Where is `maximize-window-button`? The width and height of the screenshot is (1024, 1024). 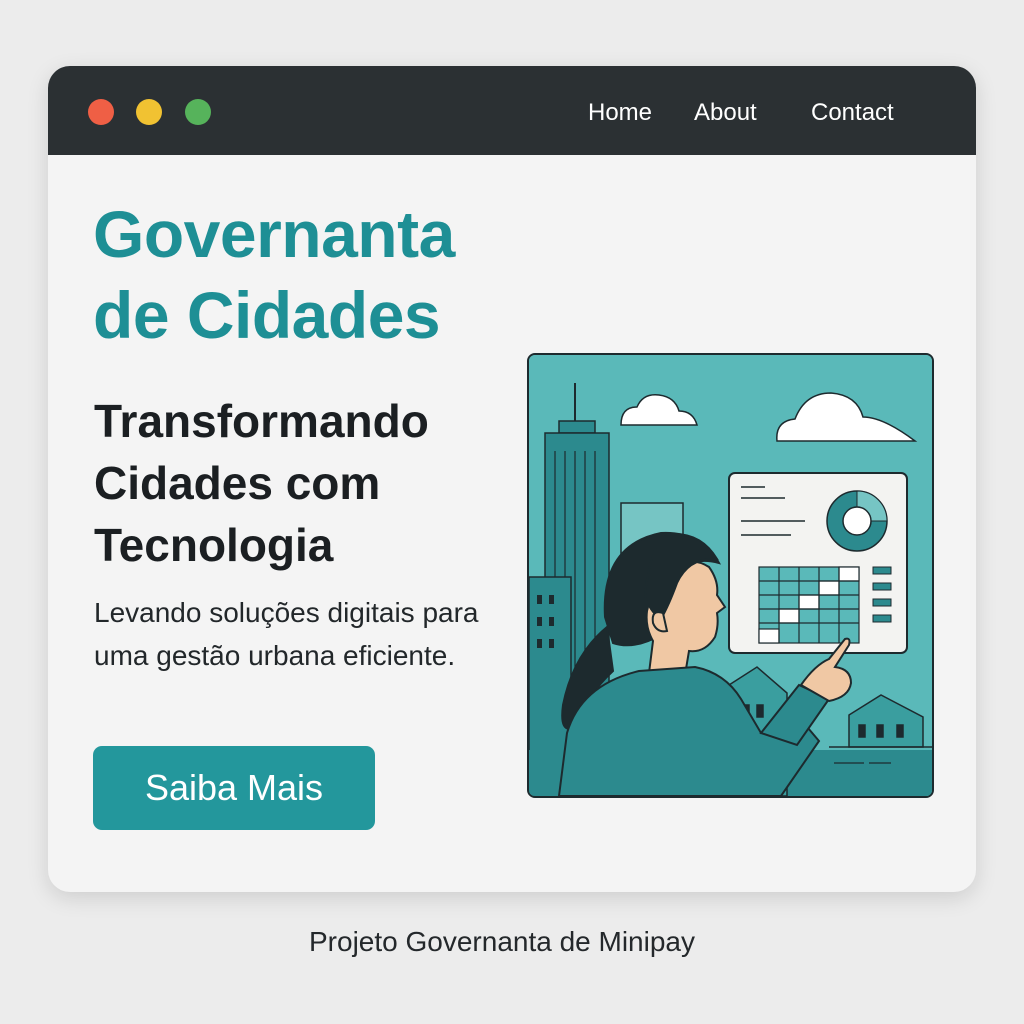
maximize-window-button is located at coordinates (198, 112).